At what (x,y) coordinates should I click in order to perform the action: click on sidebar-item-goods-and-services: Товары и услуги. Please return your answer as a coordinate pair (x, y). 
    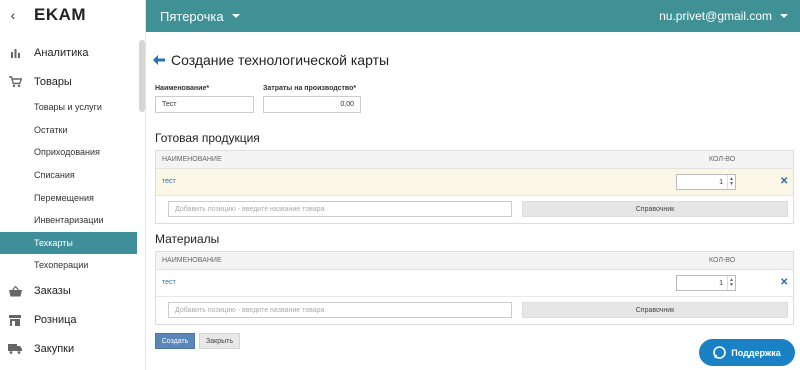
    Looking at the image, I should click on (72, 107).